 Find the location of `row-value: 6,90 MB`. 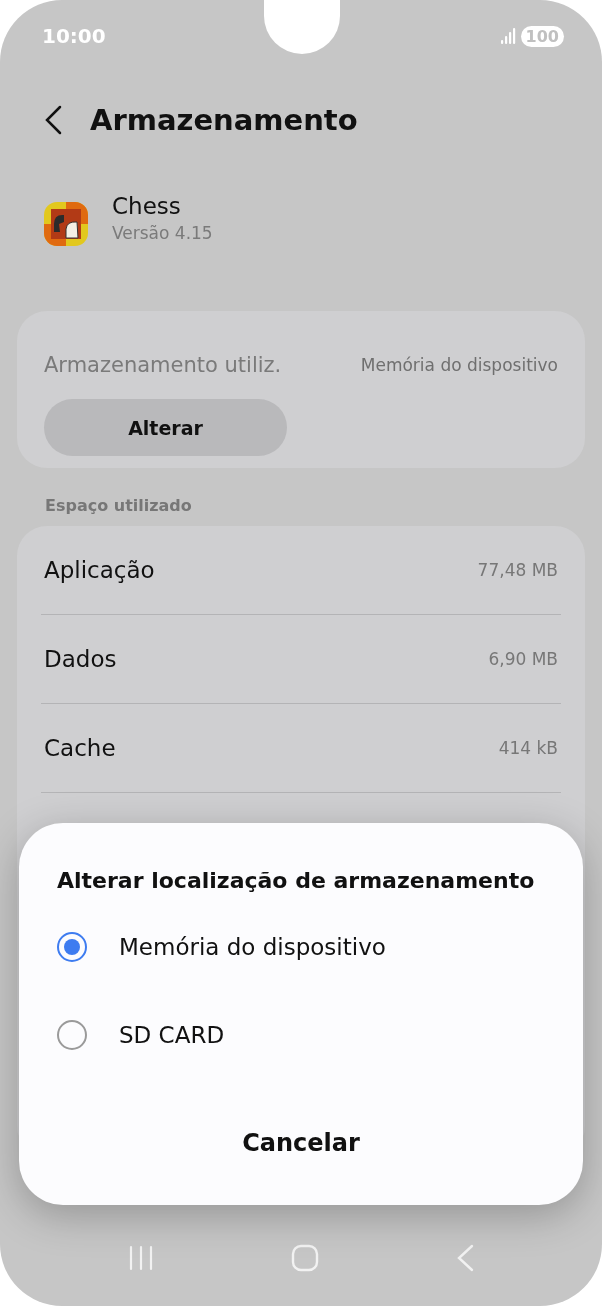

row-value: 6,90 MB is located at coordinates (523, 659).